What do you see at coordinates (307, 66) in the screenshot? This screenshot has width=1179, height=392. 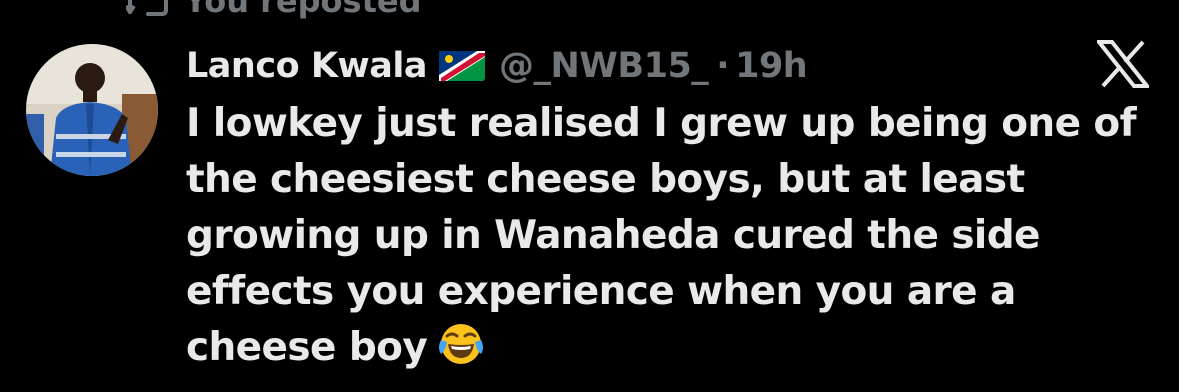 I see `author-display-name: Lanco Kwala` at bounding box center [307, 66].